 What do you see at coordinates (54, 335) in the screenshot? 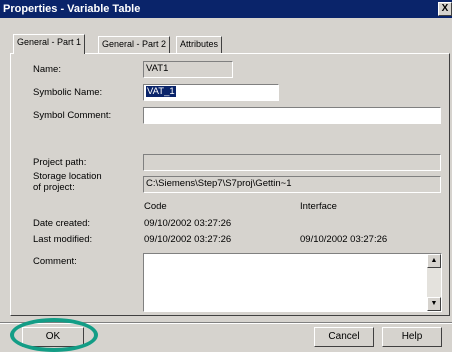
I see `ok-highlight-circle` at bounding box center [54, 335].